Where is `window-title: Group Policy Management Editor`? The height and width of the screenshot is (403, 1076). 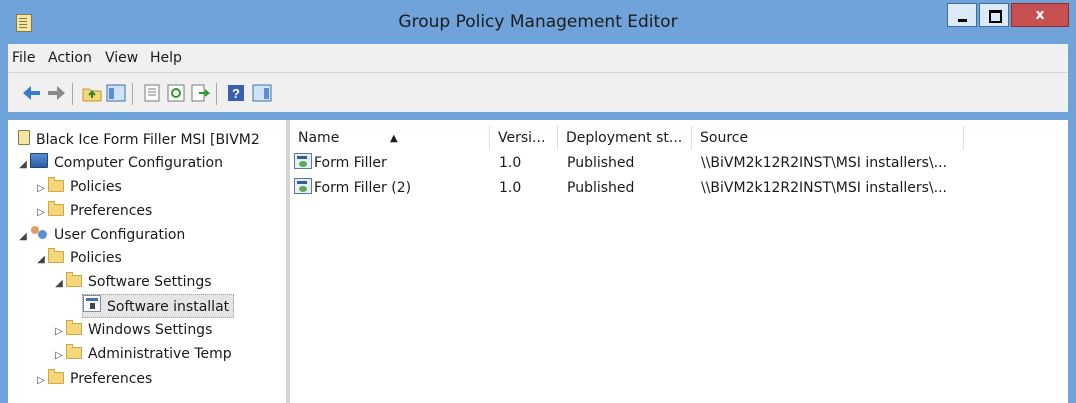 window-title: Group Policy Management Editor is located at coordinates (538, 22).